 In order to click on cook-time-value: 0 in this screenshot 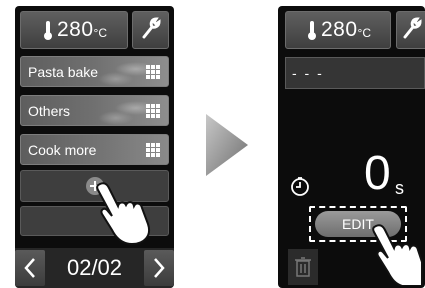, I will do `click(377, 173)`.